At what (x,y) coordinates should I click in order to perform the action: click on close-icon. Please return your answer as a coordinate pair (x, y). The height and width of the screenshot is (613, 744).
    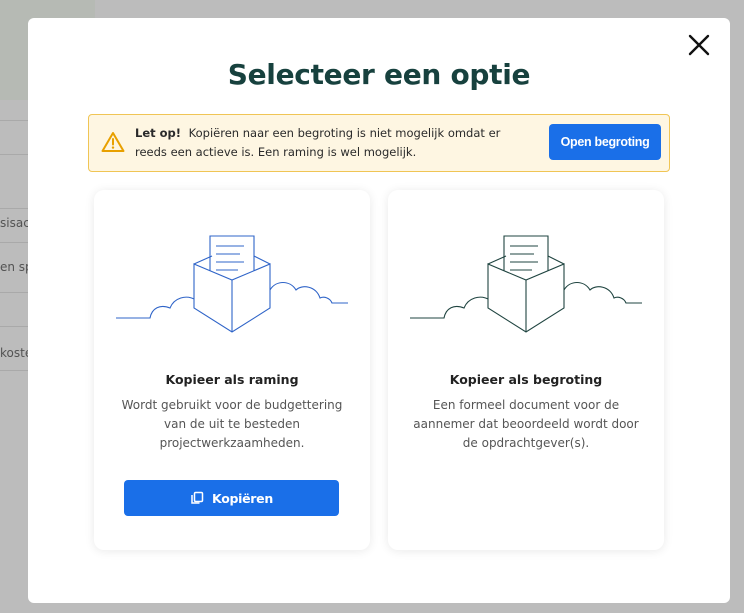
    Looking at the image, I should click on (699, 45).